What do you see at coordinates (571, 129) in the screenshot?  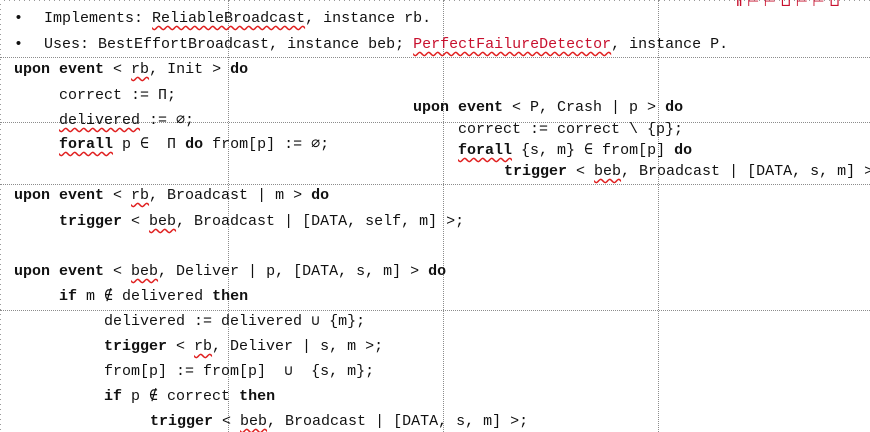 I see `crash-correct-line: correct := correct \ {p};` at bounding box center [571, 129].